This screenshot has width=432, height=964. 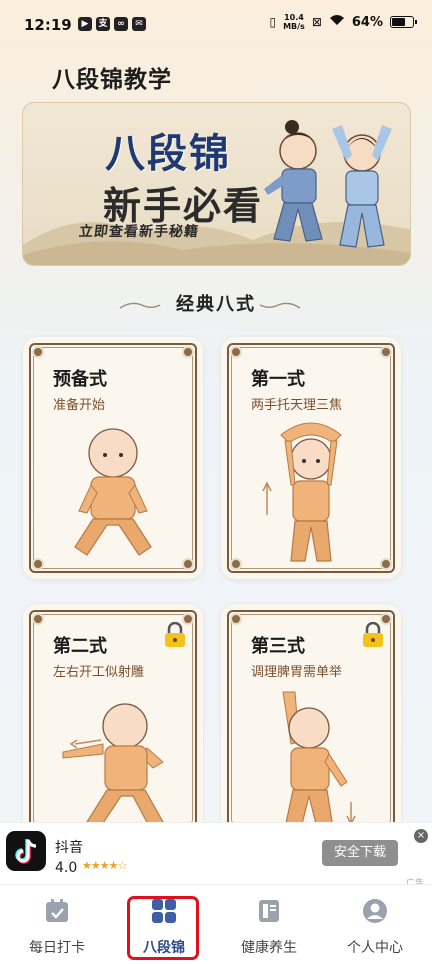 What do you see at coordinates (163, 928) in the screenshot?
I see `active-tab-highlight` at bounding box center [163, 928].